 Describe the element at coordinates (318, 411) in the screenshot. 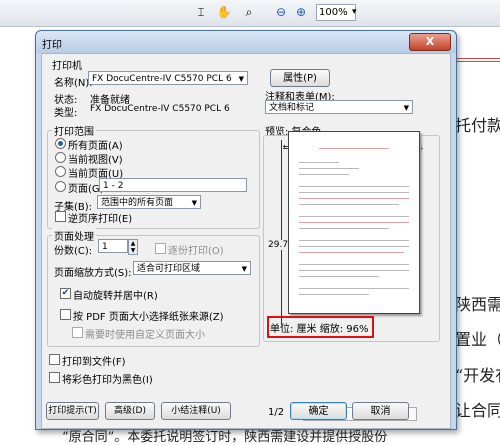

I see `ok-button: 确定` at that location.